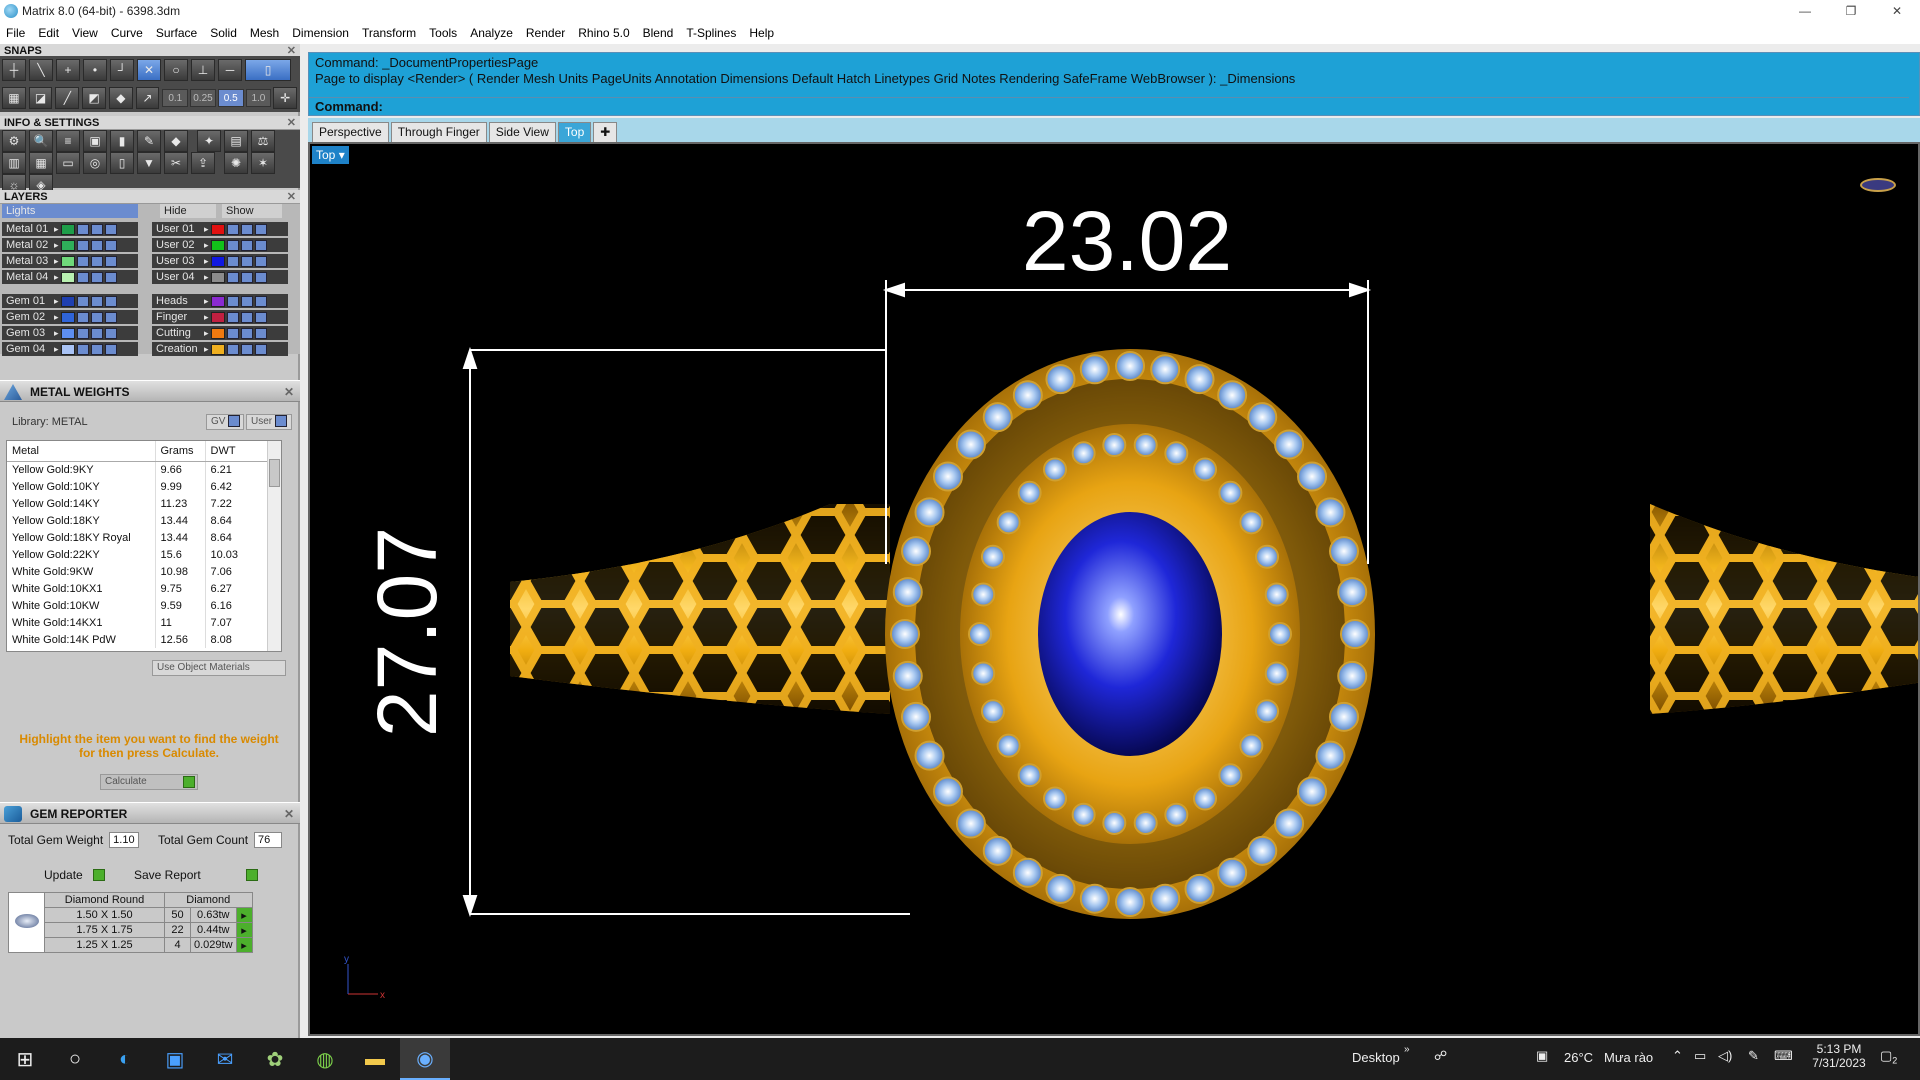 The image size is (1920, 1080). What do you see at coordinates (14, 163) in the screenshot?
I see `analysis-icon: ▥` at bounding box center [14, 163].